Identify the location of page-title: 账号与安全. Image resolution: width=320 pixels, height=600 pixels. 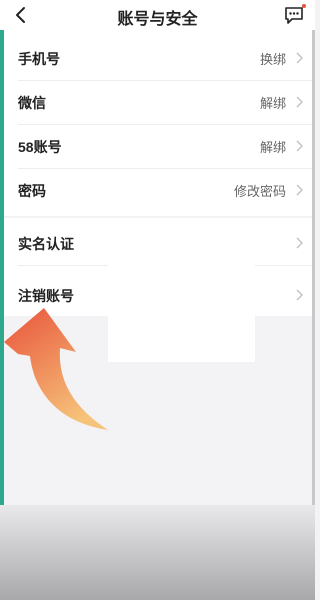
(157, 19).